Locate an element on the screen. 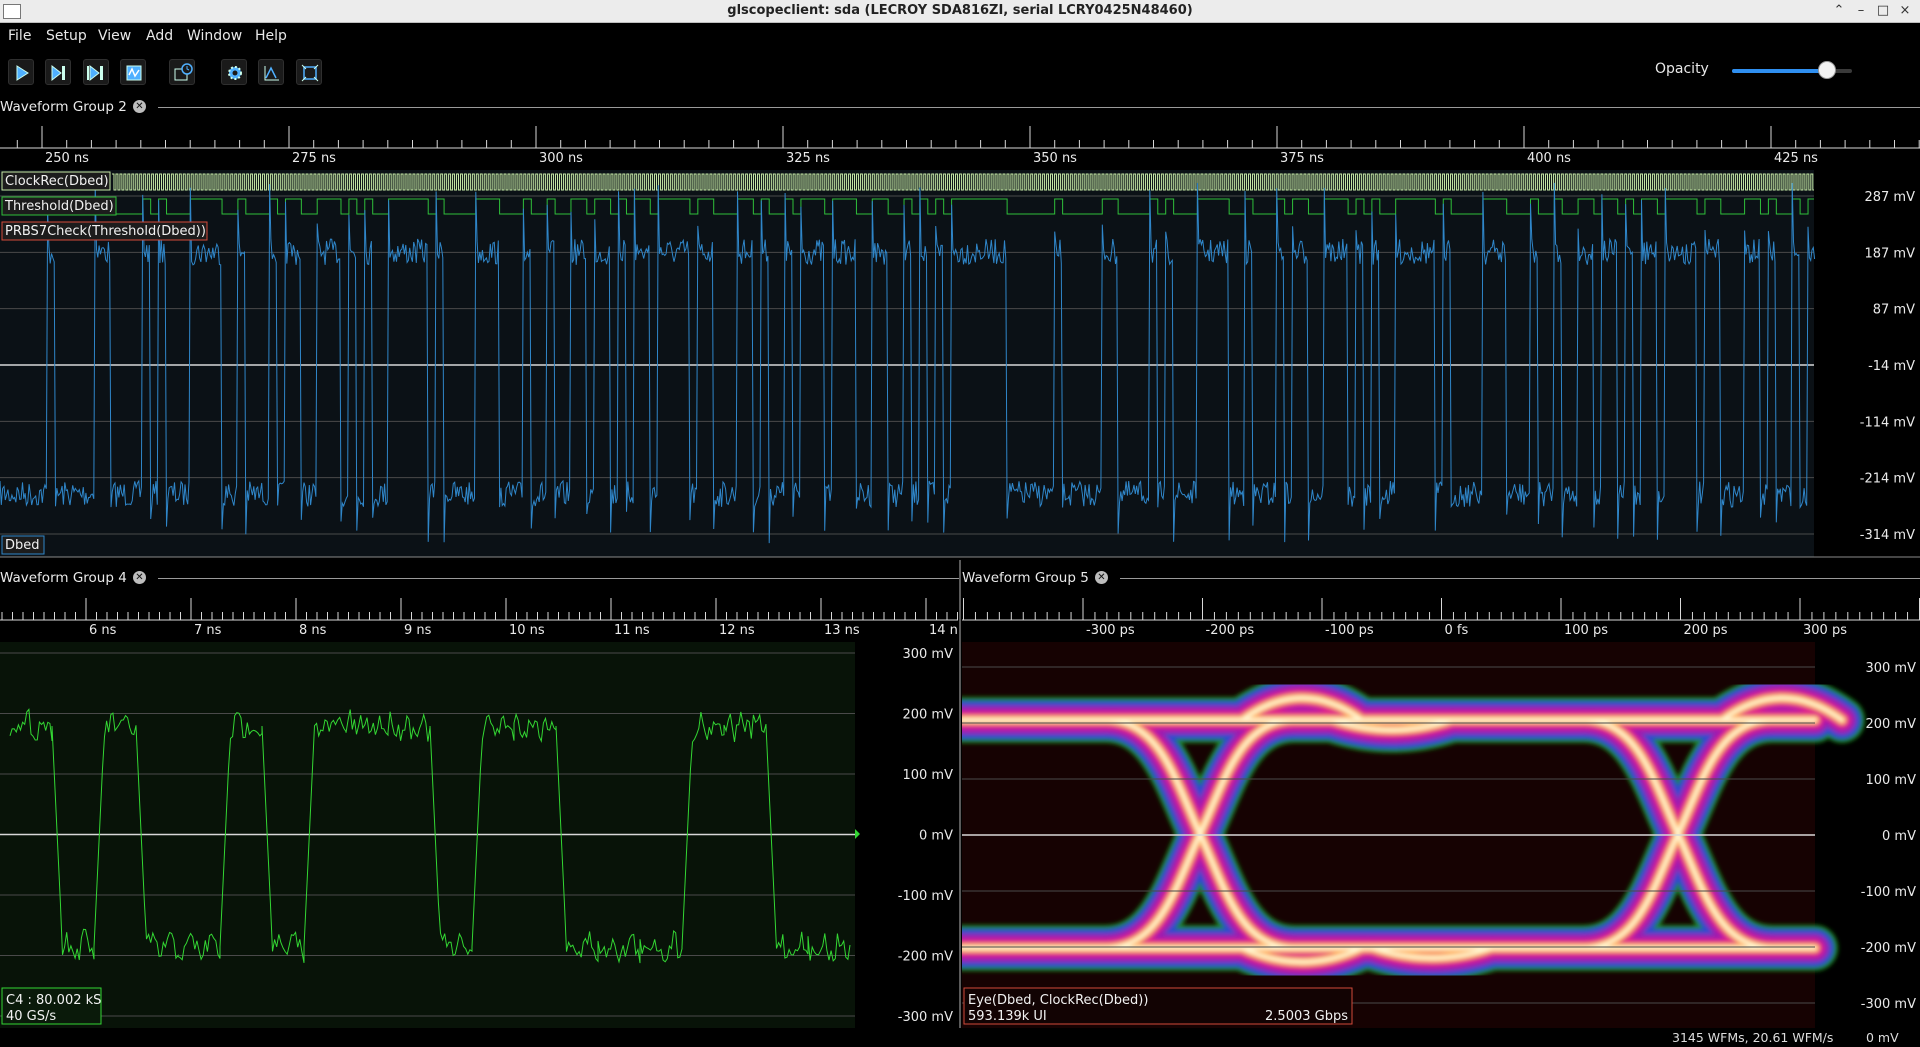  channel-label-threshold: Threshold(Dbed) is located at coordinates (59, 206).